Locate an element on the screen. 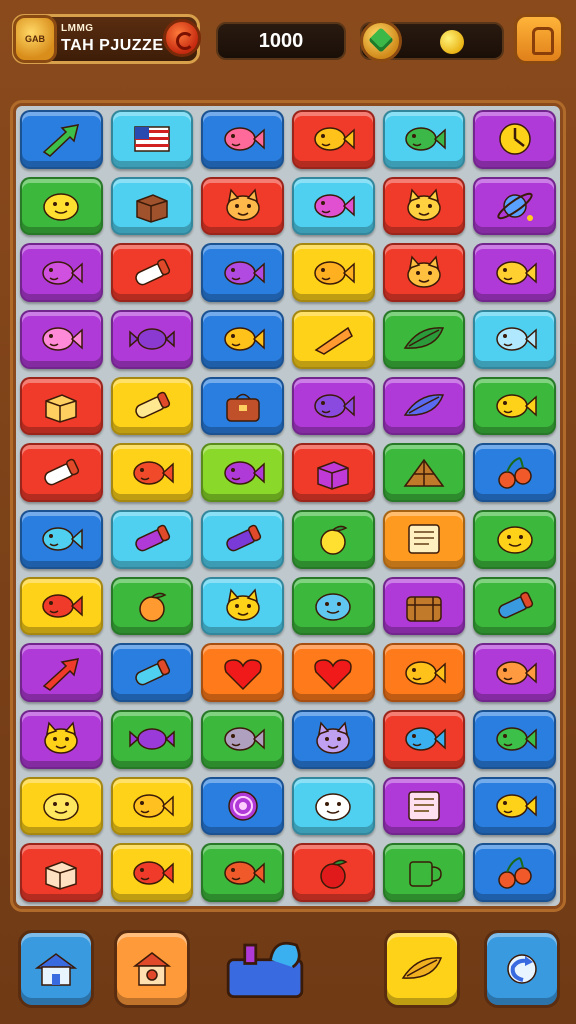  home-button is located at coordinates (56, 969).